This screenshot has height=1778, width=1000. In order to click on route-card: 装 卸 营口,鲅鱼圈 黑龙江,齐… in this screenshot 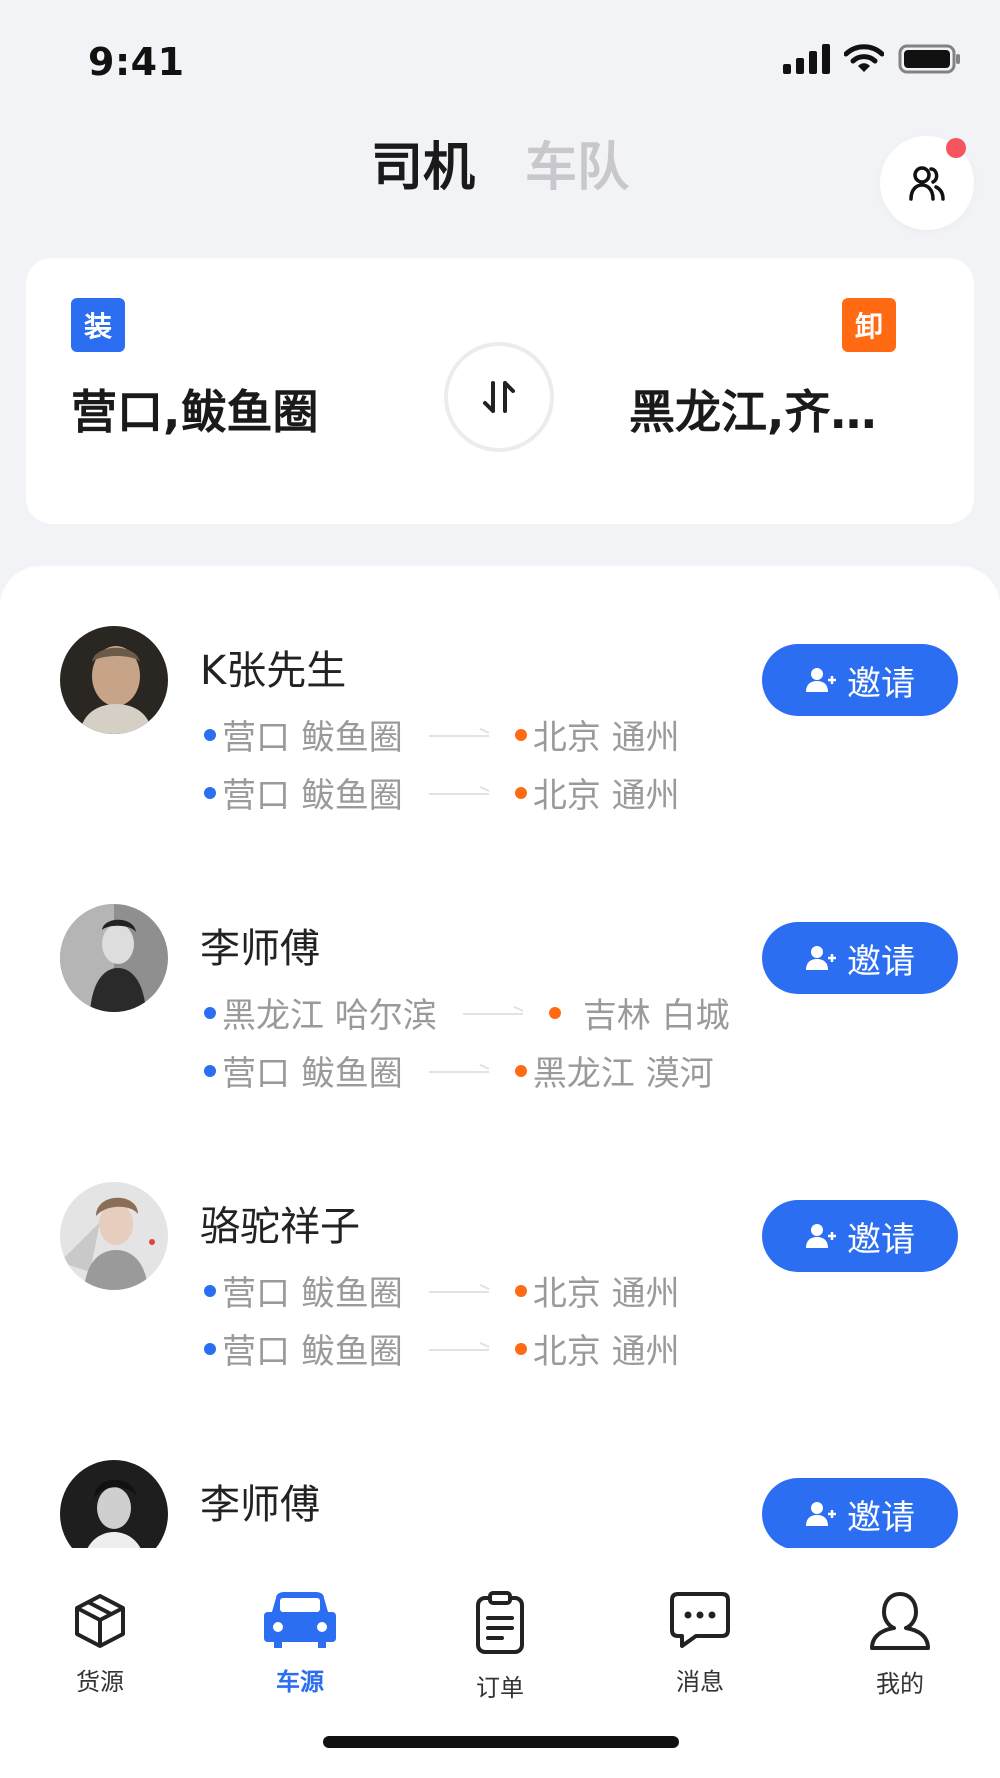, I will do `click(500, 391)`.